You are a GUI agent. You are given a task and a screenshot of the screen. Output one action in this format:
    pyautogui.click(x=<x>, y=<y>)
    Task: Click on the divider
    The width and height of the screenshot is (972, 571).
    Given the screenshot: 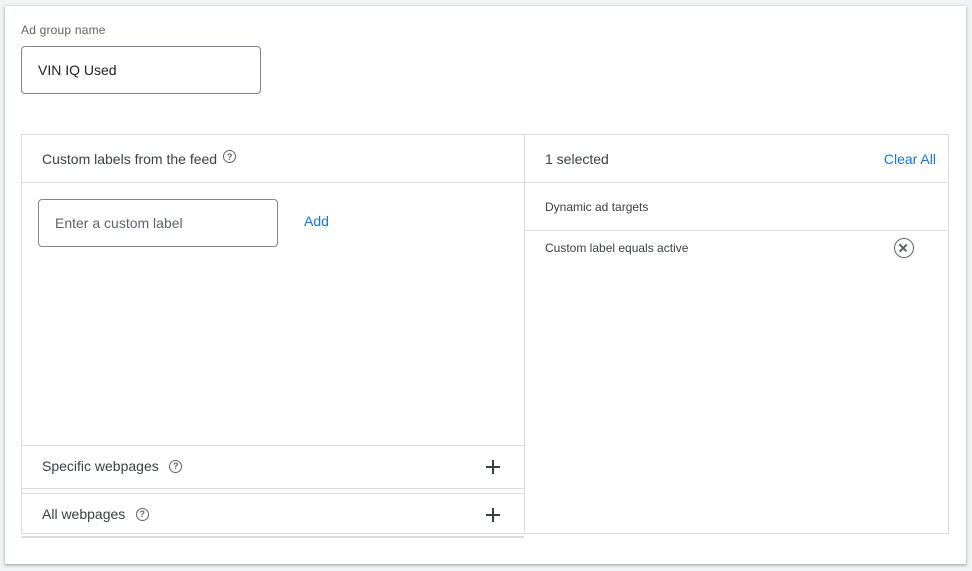 What is the action you would take?
    pyautogui.click(x=272, y=537)
    